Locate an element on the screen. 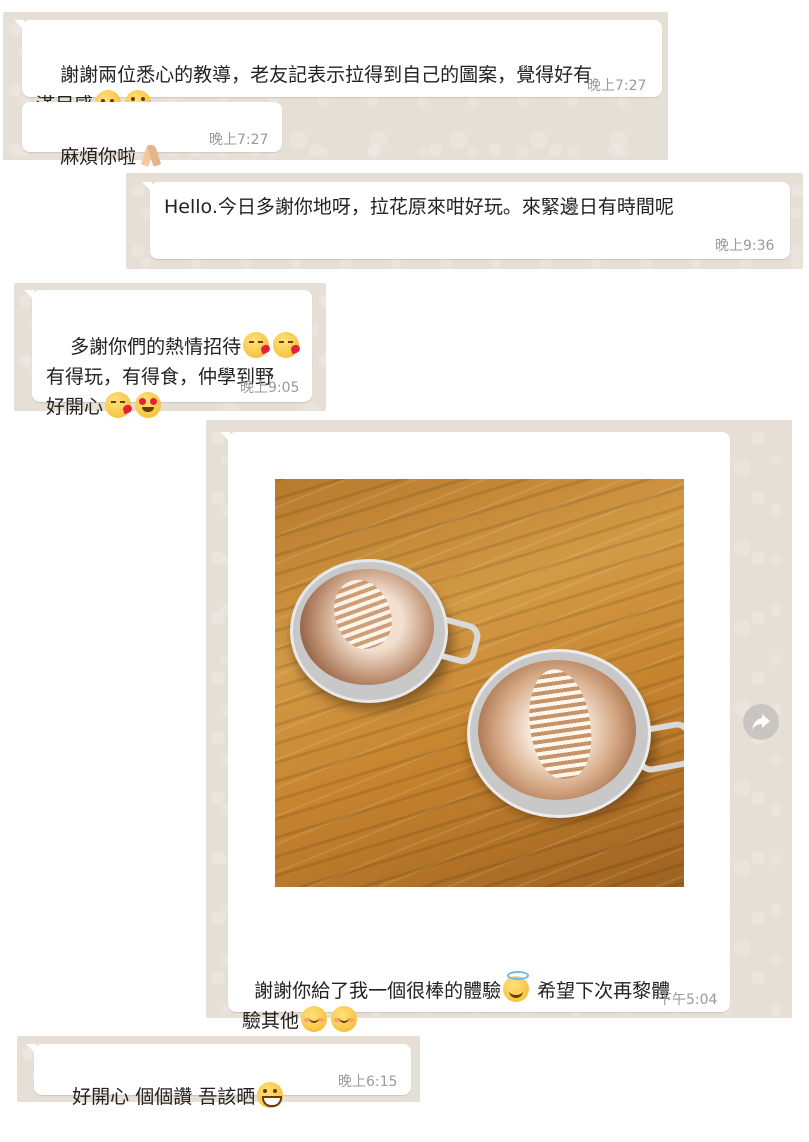 This screenshot has width=809, height=1142. message-time: 下午5:04 is located at coordinates (688, 1000).